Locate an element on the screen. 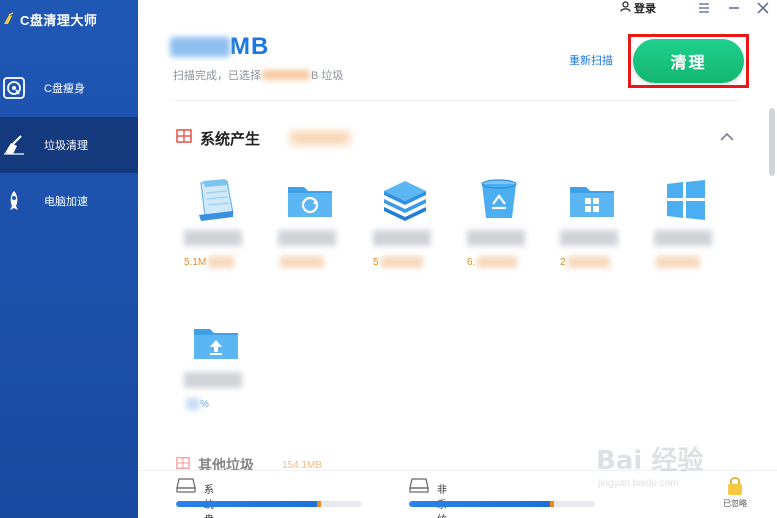 The width and height of the screenshot is (777, 518). user-icon is located at coordinates (625, 8).